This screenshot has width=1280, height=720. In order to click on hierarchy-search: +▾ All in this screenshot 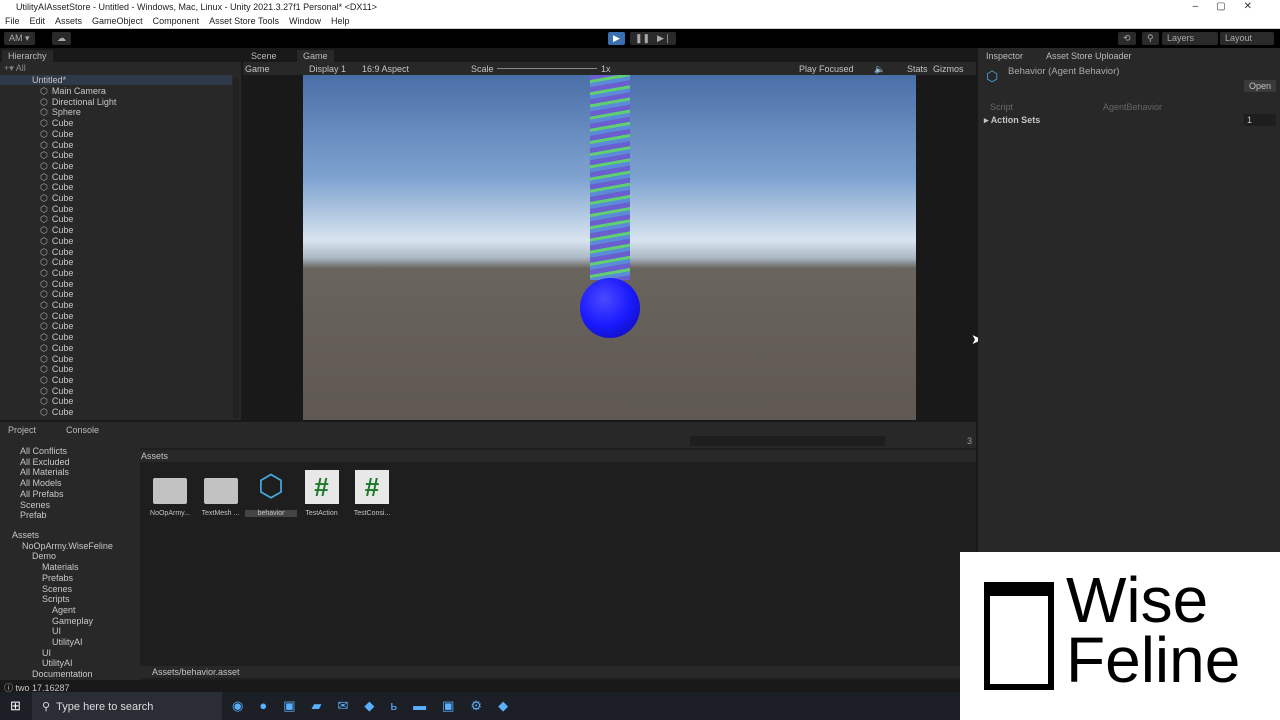, I will do `click(15, 68)`.